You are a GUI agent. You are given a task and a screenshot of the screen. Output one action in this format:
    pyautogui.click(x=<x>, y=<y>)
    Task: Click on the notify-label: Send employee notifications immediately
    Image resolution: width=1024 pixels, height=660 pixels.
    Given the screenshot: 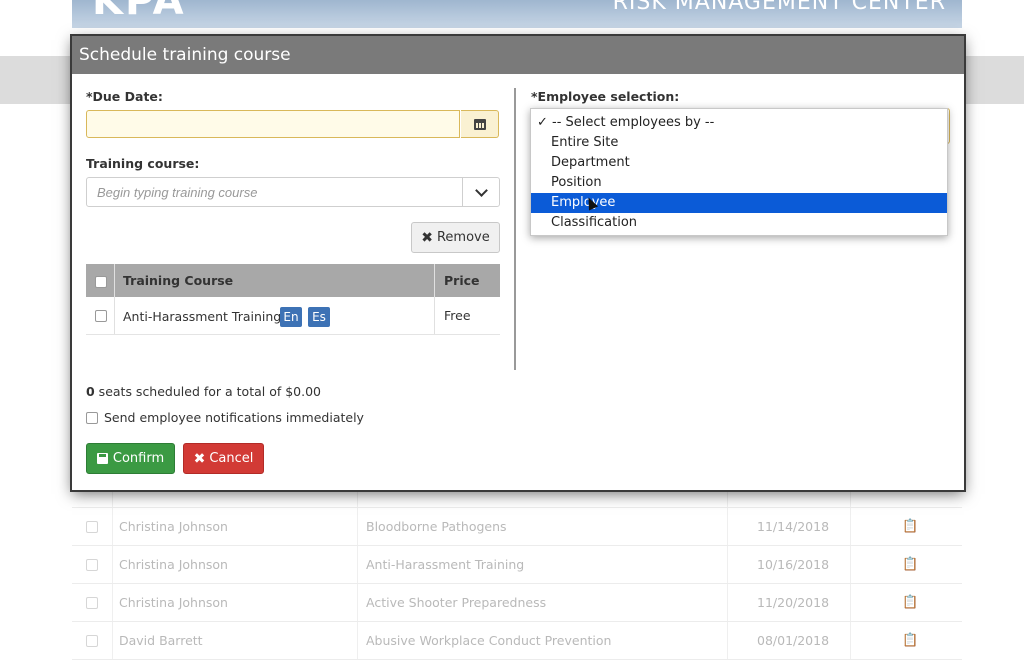 What is the action you would take?
    pyautogui.click(x=234, y=417)
    